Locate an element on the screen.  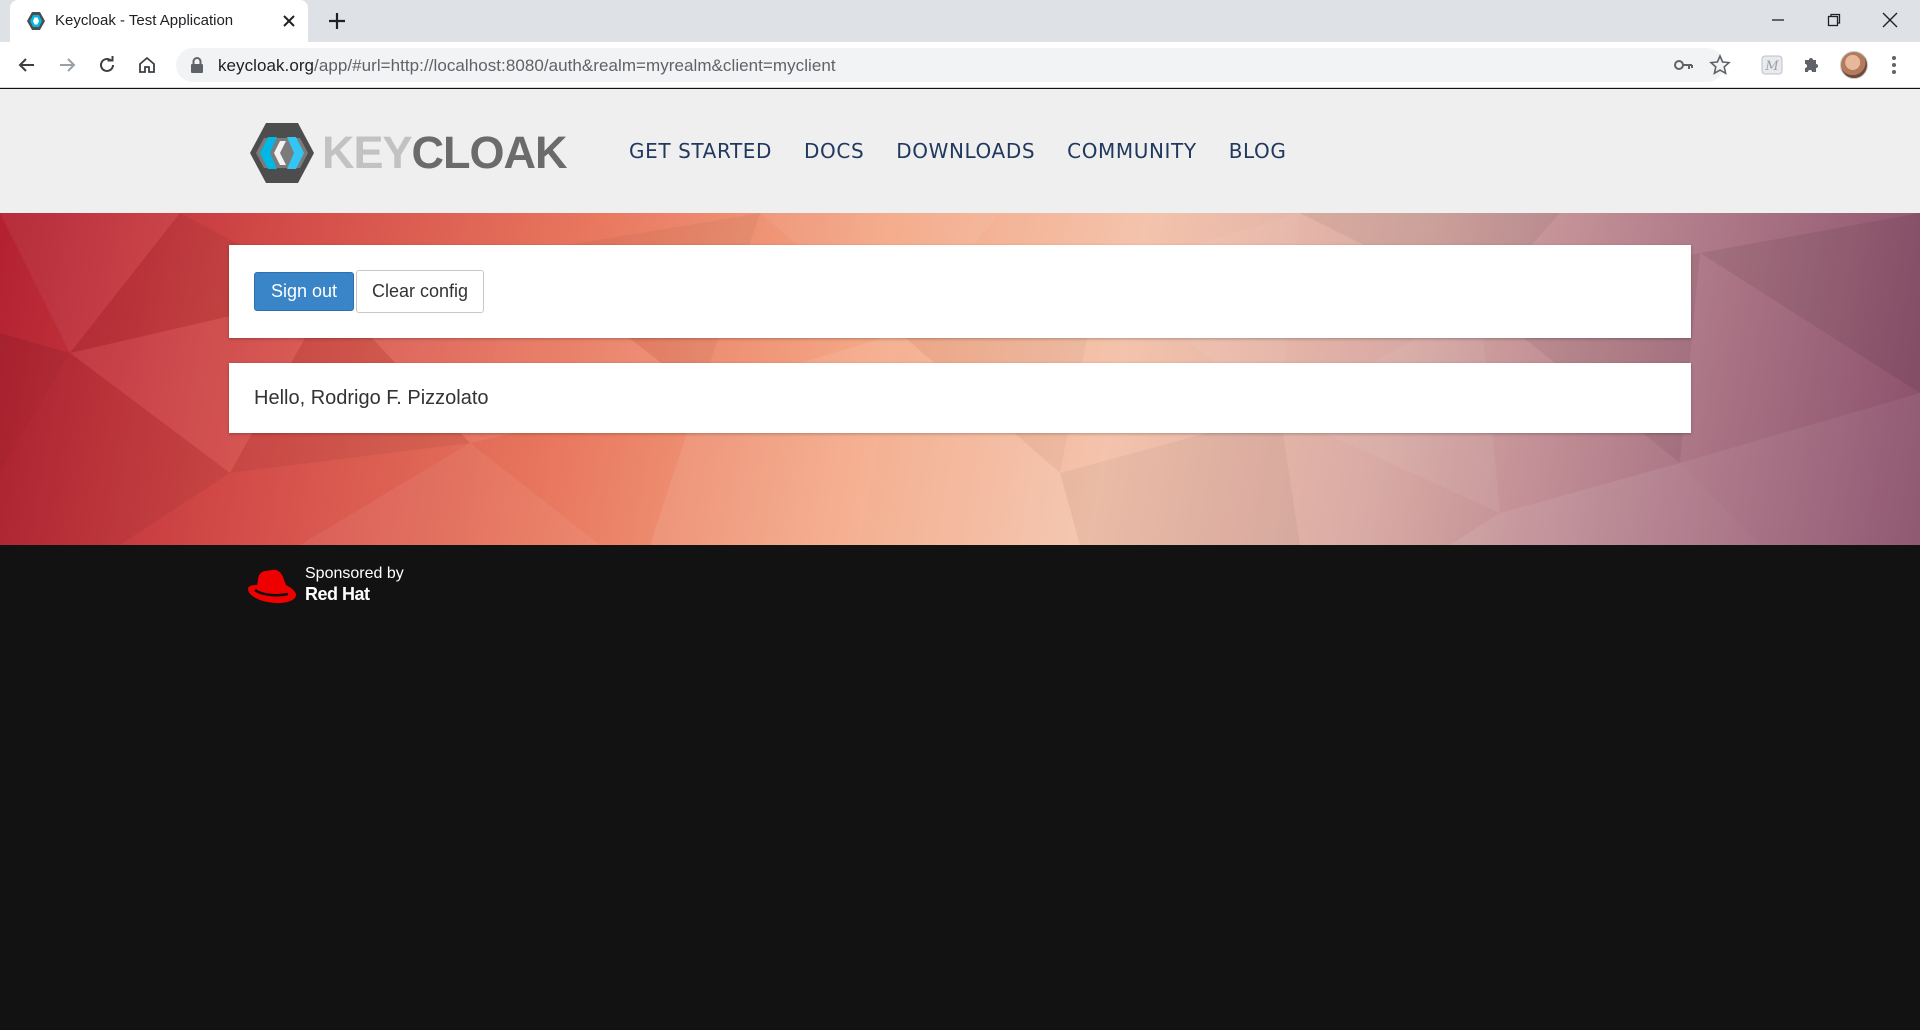
svg-text: M is located at coordinates (1771, 66).